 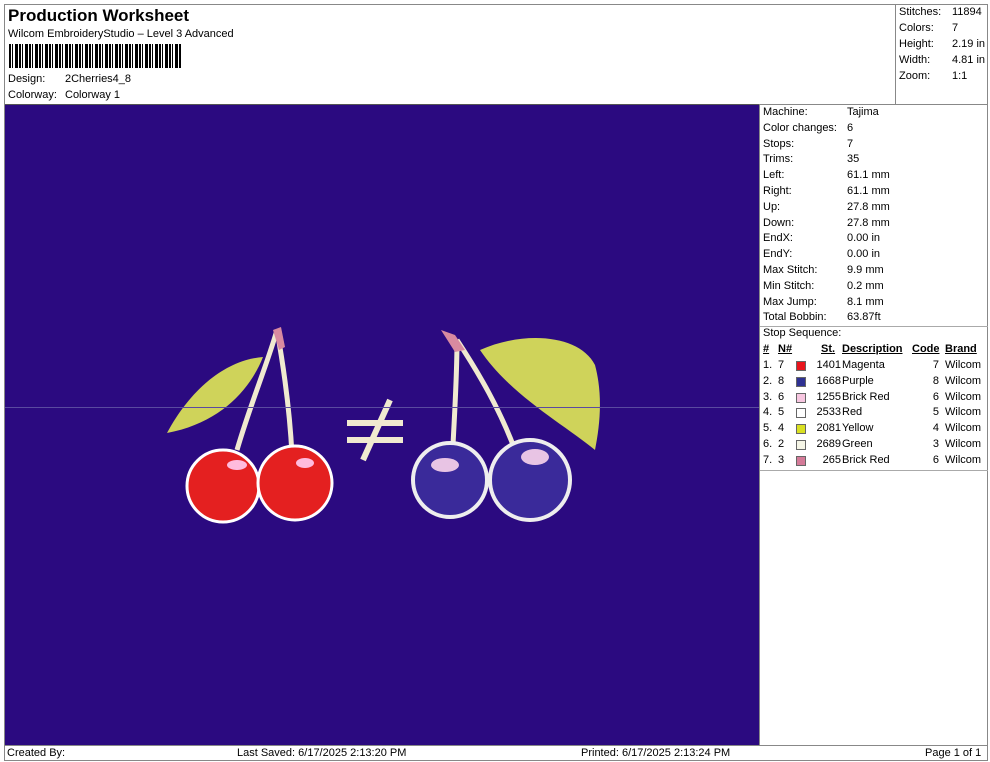 What do you see at coordinates (935, 380) in the screenshot?
I see `color-code: 8` at bounding box center [935, 380].